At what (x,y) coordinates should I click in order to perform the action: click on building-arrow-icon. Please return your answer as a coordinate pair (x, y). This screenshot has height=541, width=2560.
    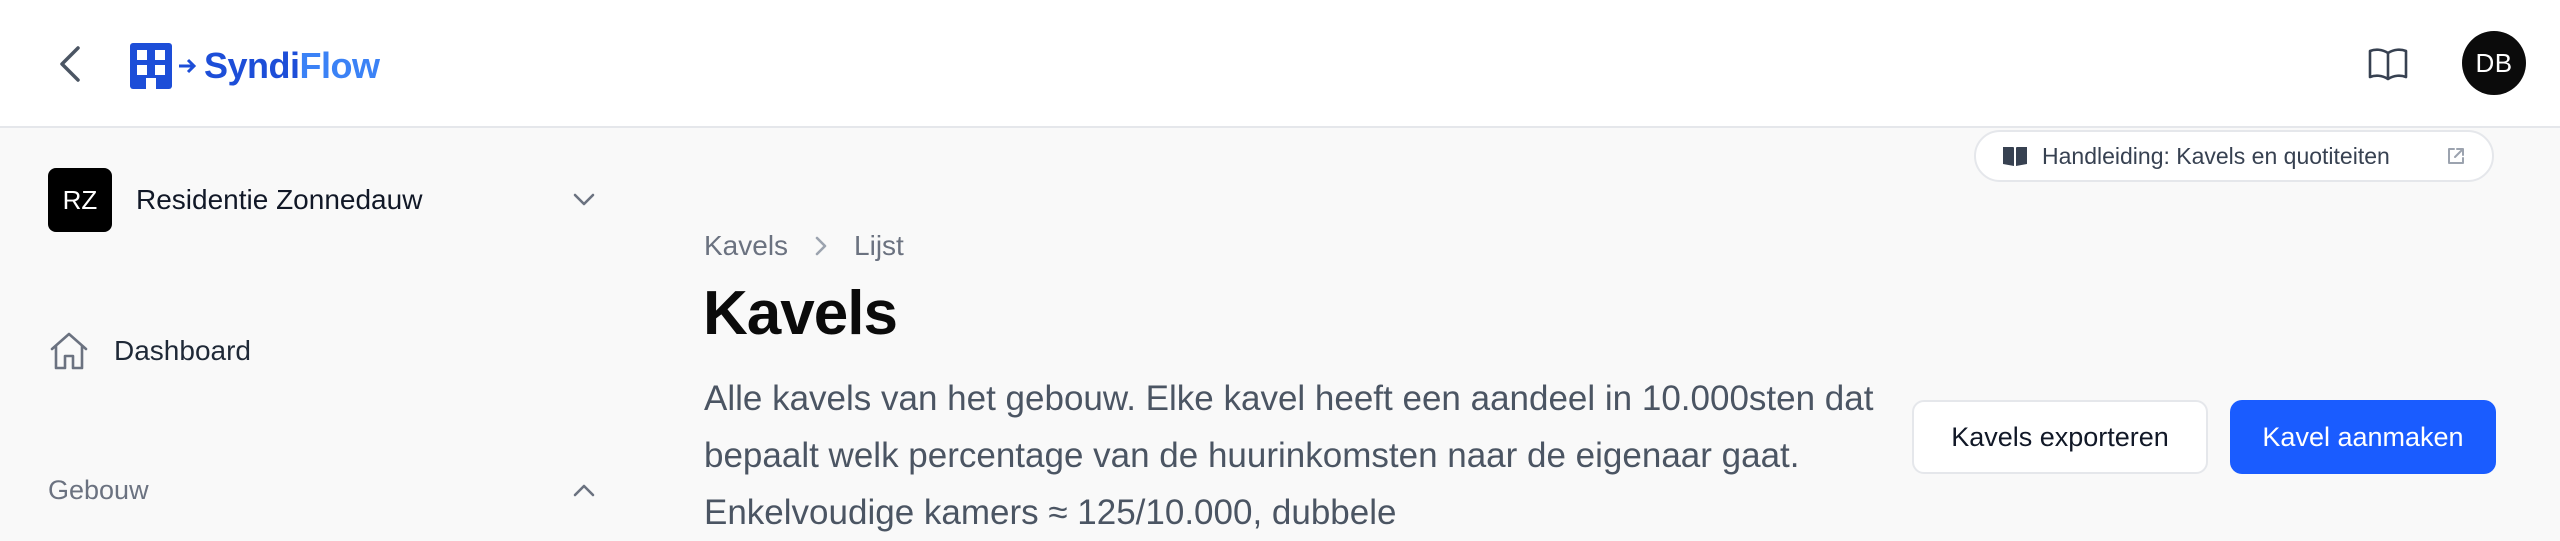
    Looking at the image, I should click on (151, 66).